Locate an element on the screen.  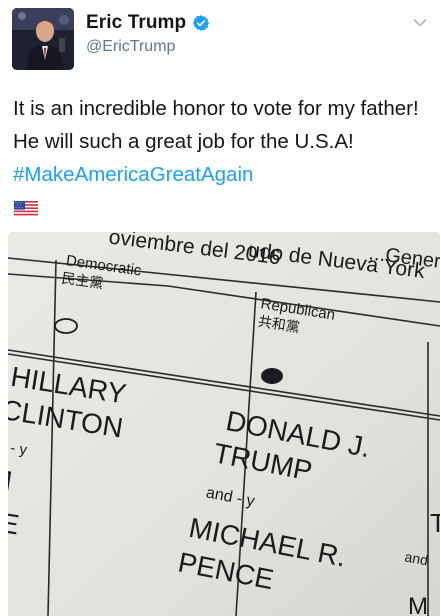
author-name-row: Eric Trump is located at coordinates (148, 23).